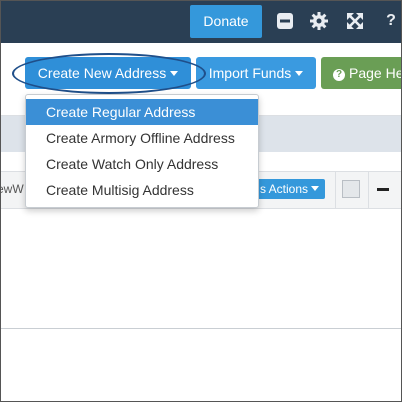  Describe the element at coordinates (285, 21) in the screenshot. I see `minimize-icon` at that location.